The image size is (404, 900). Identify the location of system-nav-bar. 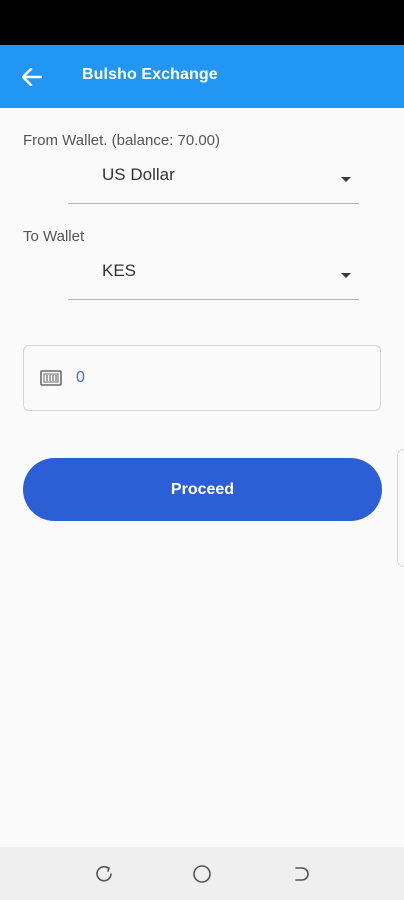
(202, 873).